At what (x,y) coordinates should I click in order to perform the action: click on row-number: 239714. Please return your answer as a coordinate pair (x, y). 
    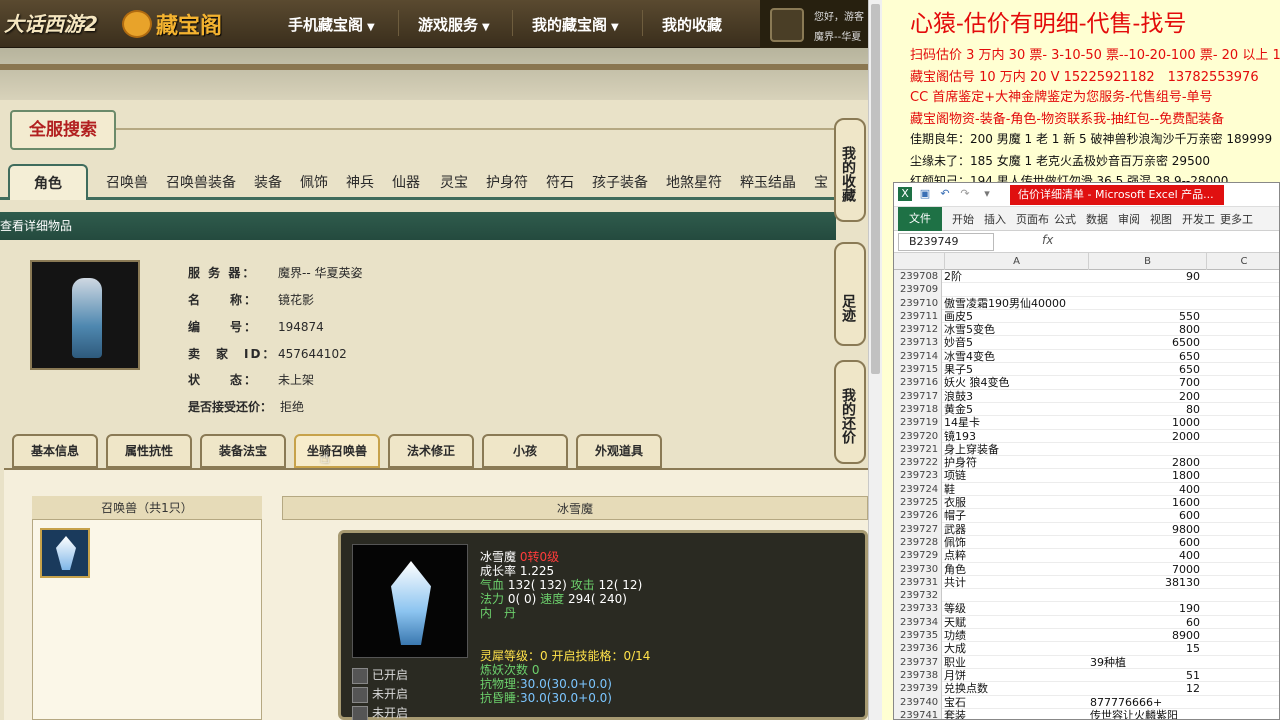
    Looking at the image, I should click on (918, 356).